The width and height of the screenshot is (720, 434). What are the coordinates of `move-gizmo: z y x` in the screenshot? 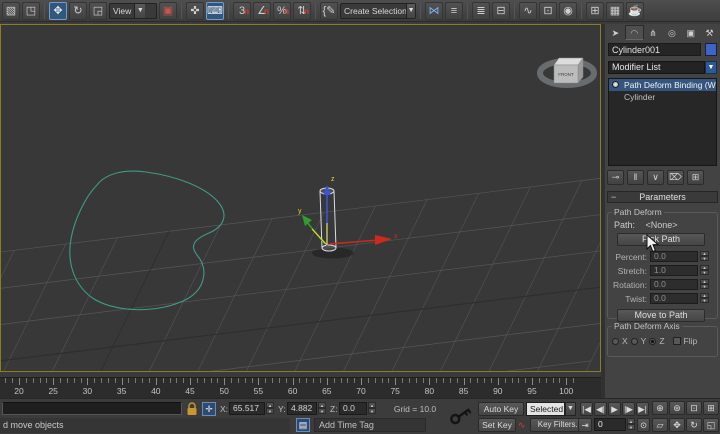 It's located at (348, 211).